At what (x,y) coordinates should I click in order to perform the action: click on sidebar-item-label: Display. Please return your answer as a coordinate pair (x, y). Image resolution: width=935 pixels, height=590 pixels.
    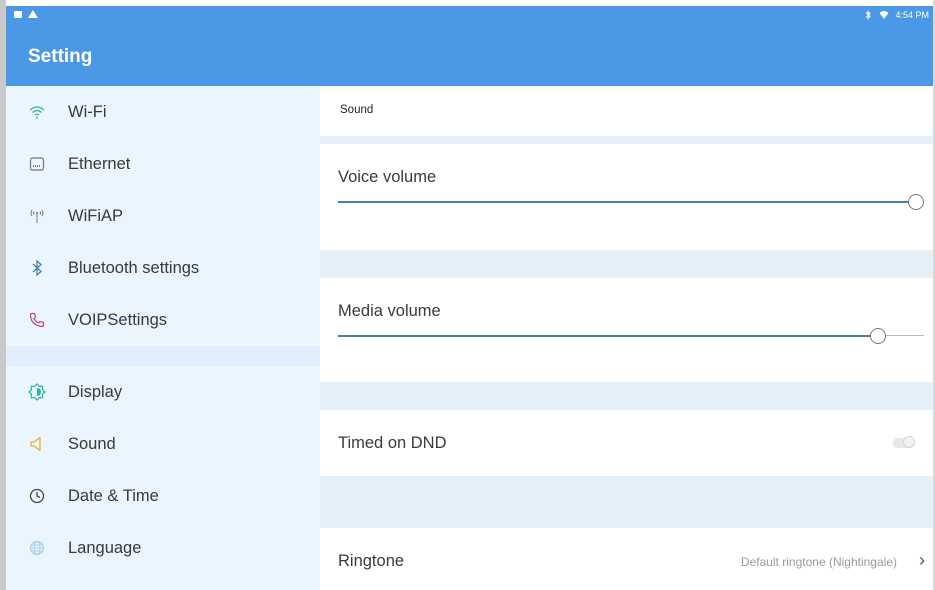
    Looking at the image, I should click on (95, 391).